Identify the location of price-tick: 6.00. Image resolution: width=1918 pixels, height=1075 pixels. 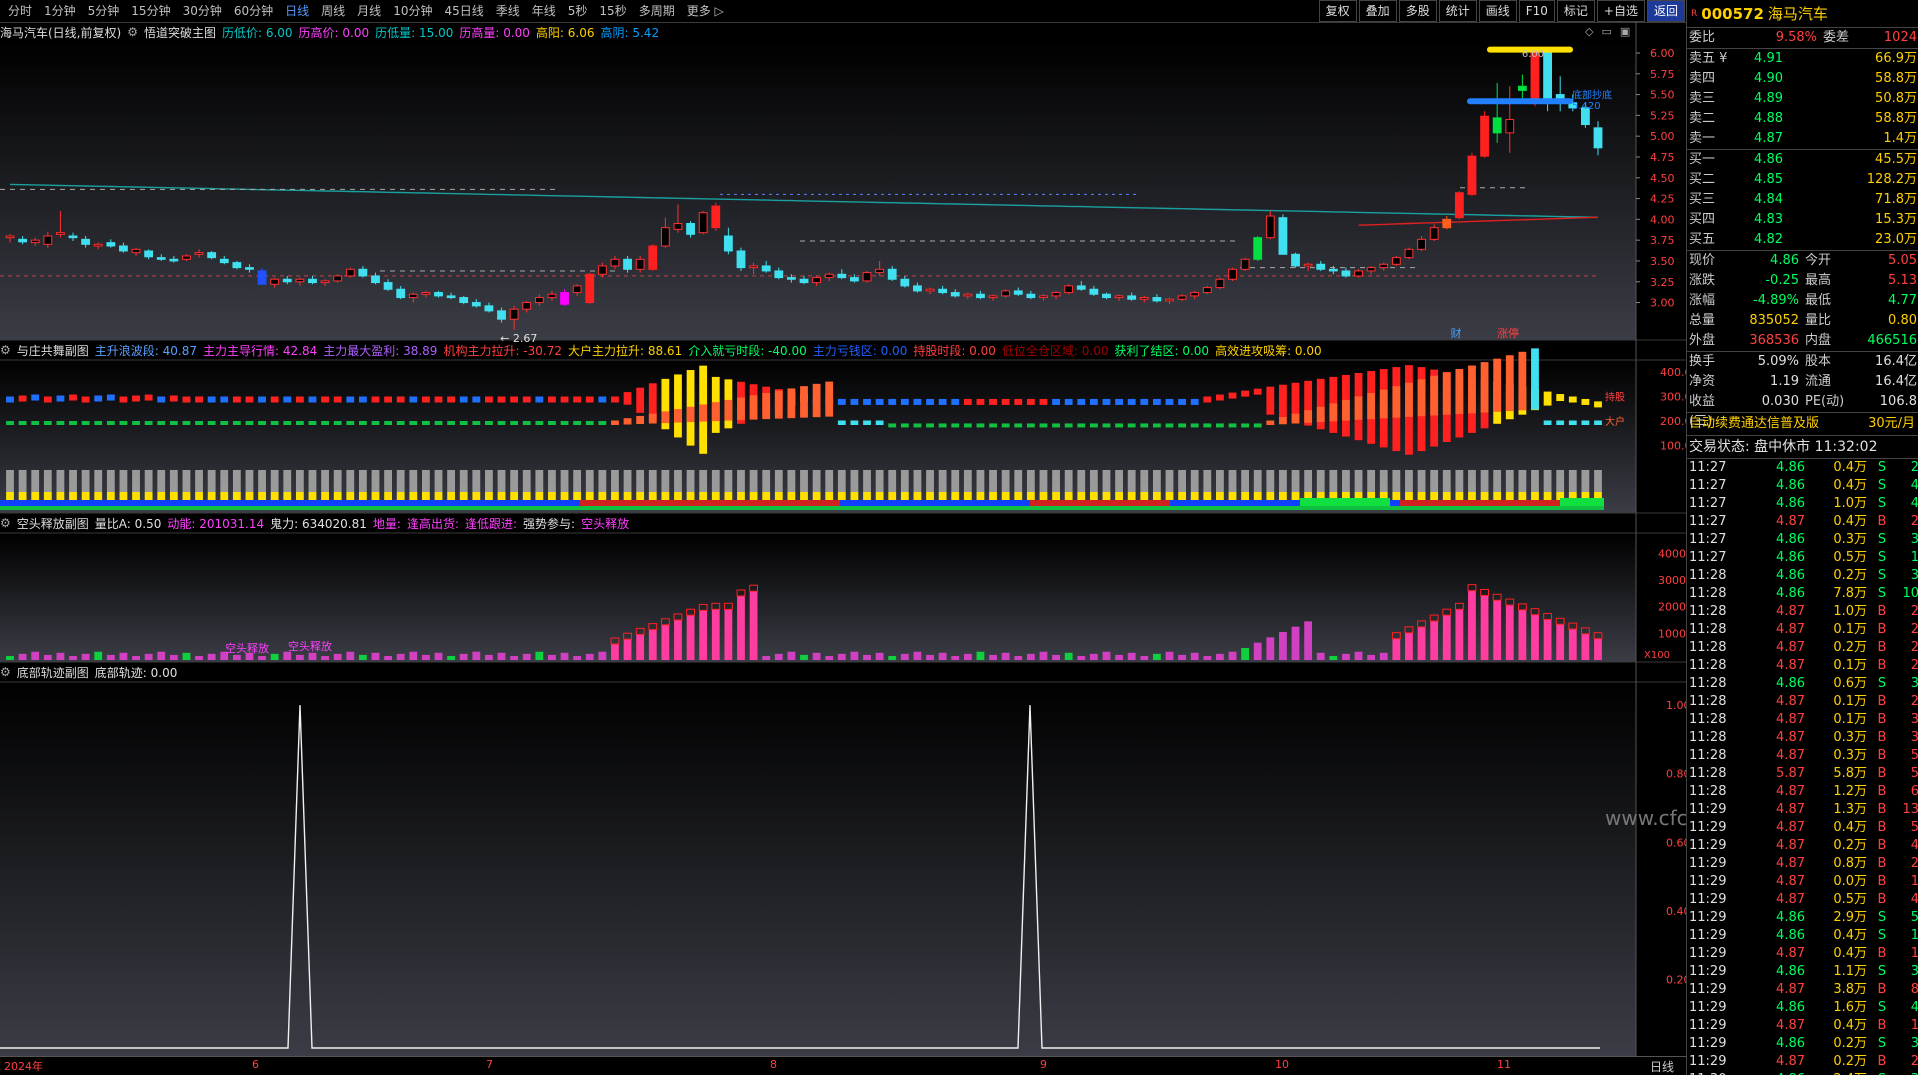
(1662, 53).